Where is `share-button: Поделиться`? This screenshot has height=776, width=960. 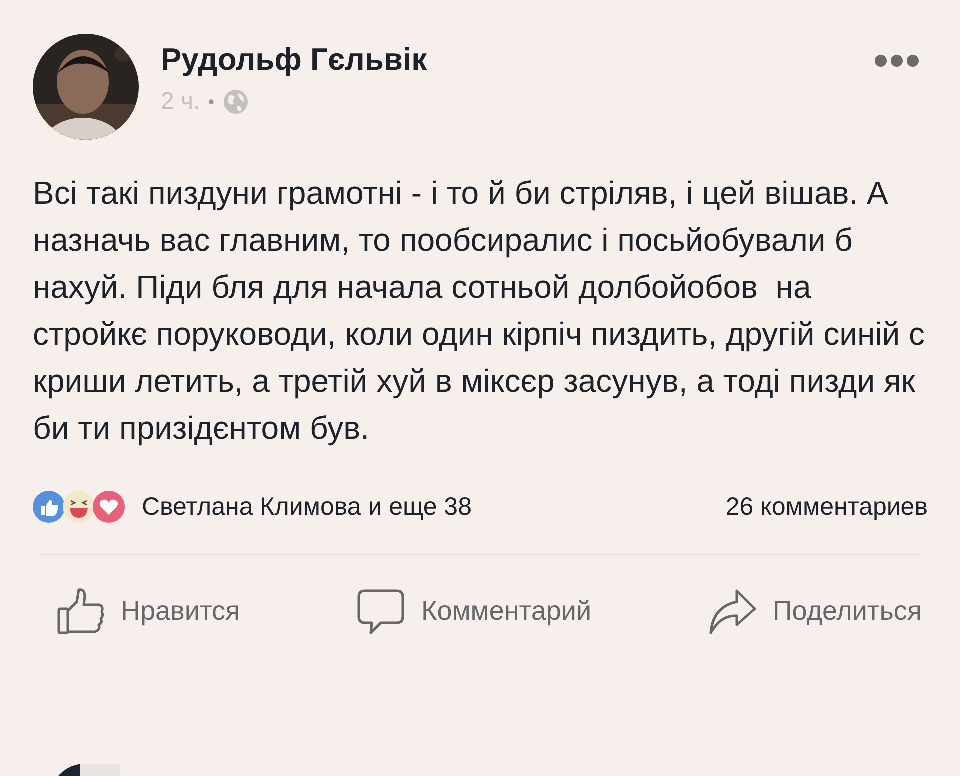 share-button: Поделиться is located at coordinates (814, 611).